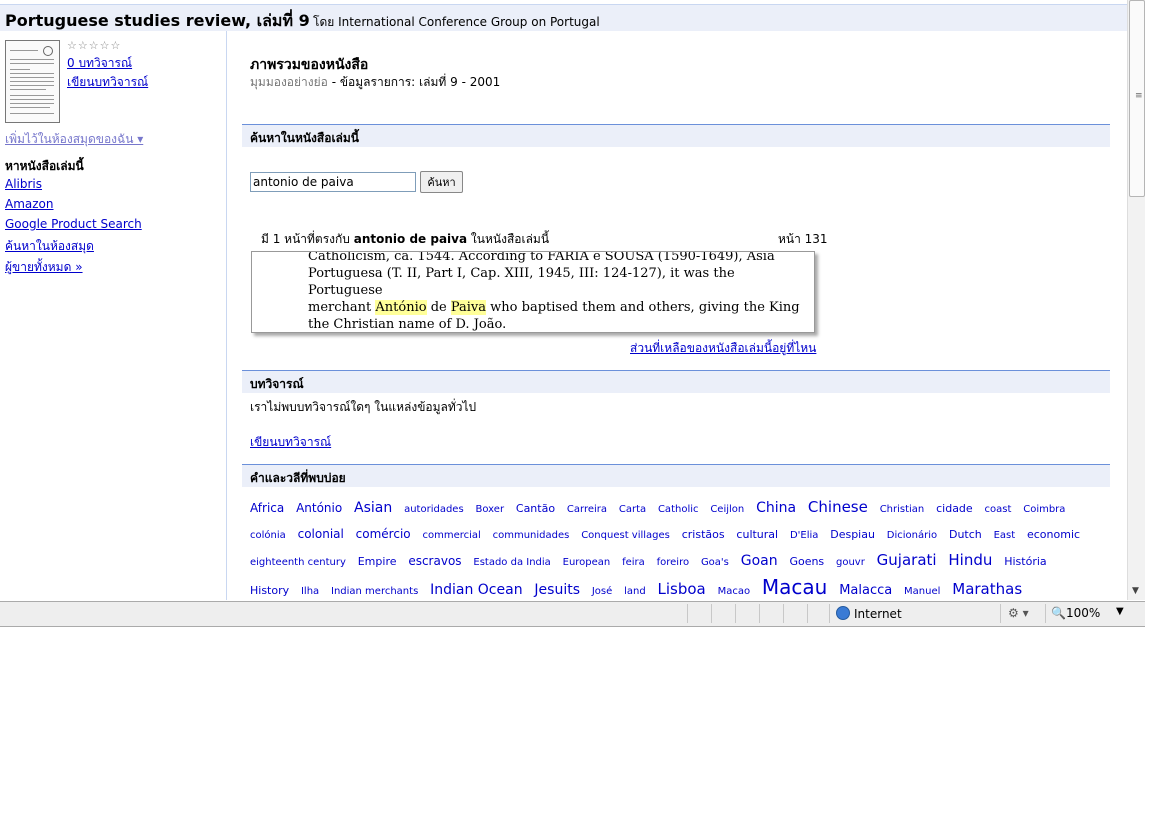 The image size is (1152, 838). I want to click on snippet-word: de, so click(438, 307).